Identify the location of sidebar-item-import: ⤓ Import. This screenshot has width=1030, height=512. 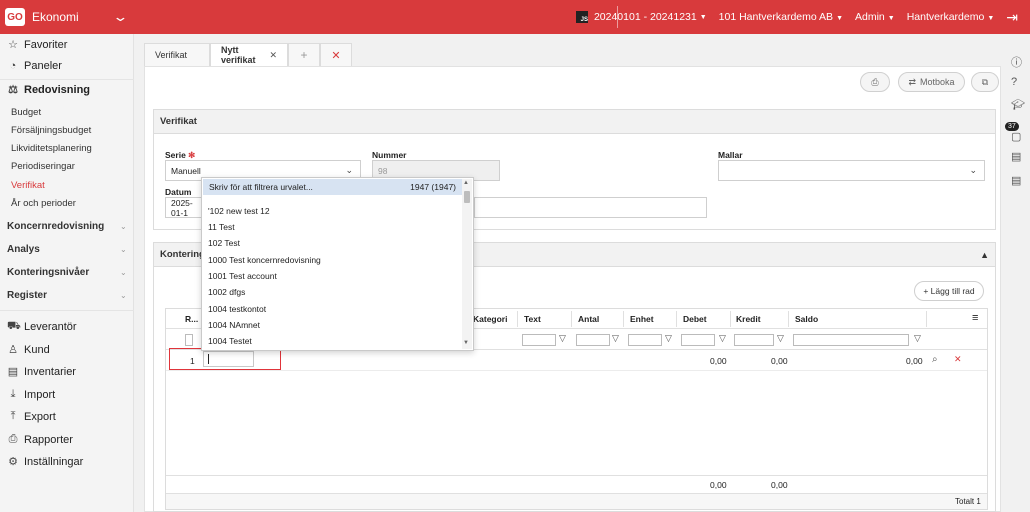
(31, 394).